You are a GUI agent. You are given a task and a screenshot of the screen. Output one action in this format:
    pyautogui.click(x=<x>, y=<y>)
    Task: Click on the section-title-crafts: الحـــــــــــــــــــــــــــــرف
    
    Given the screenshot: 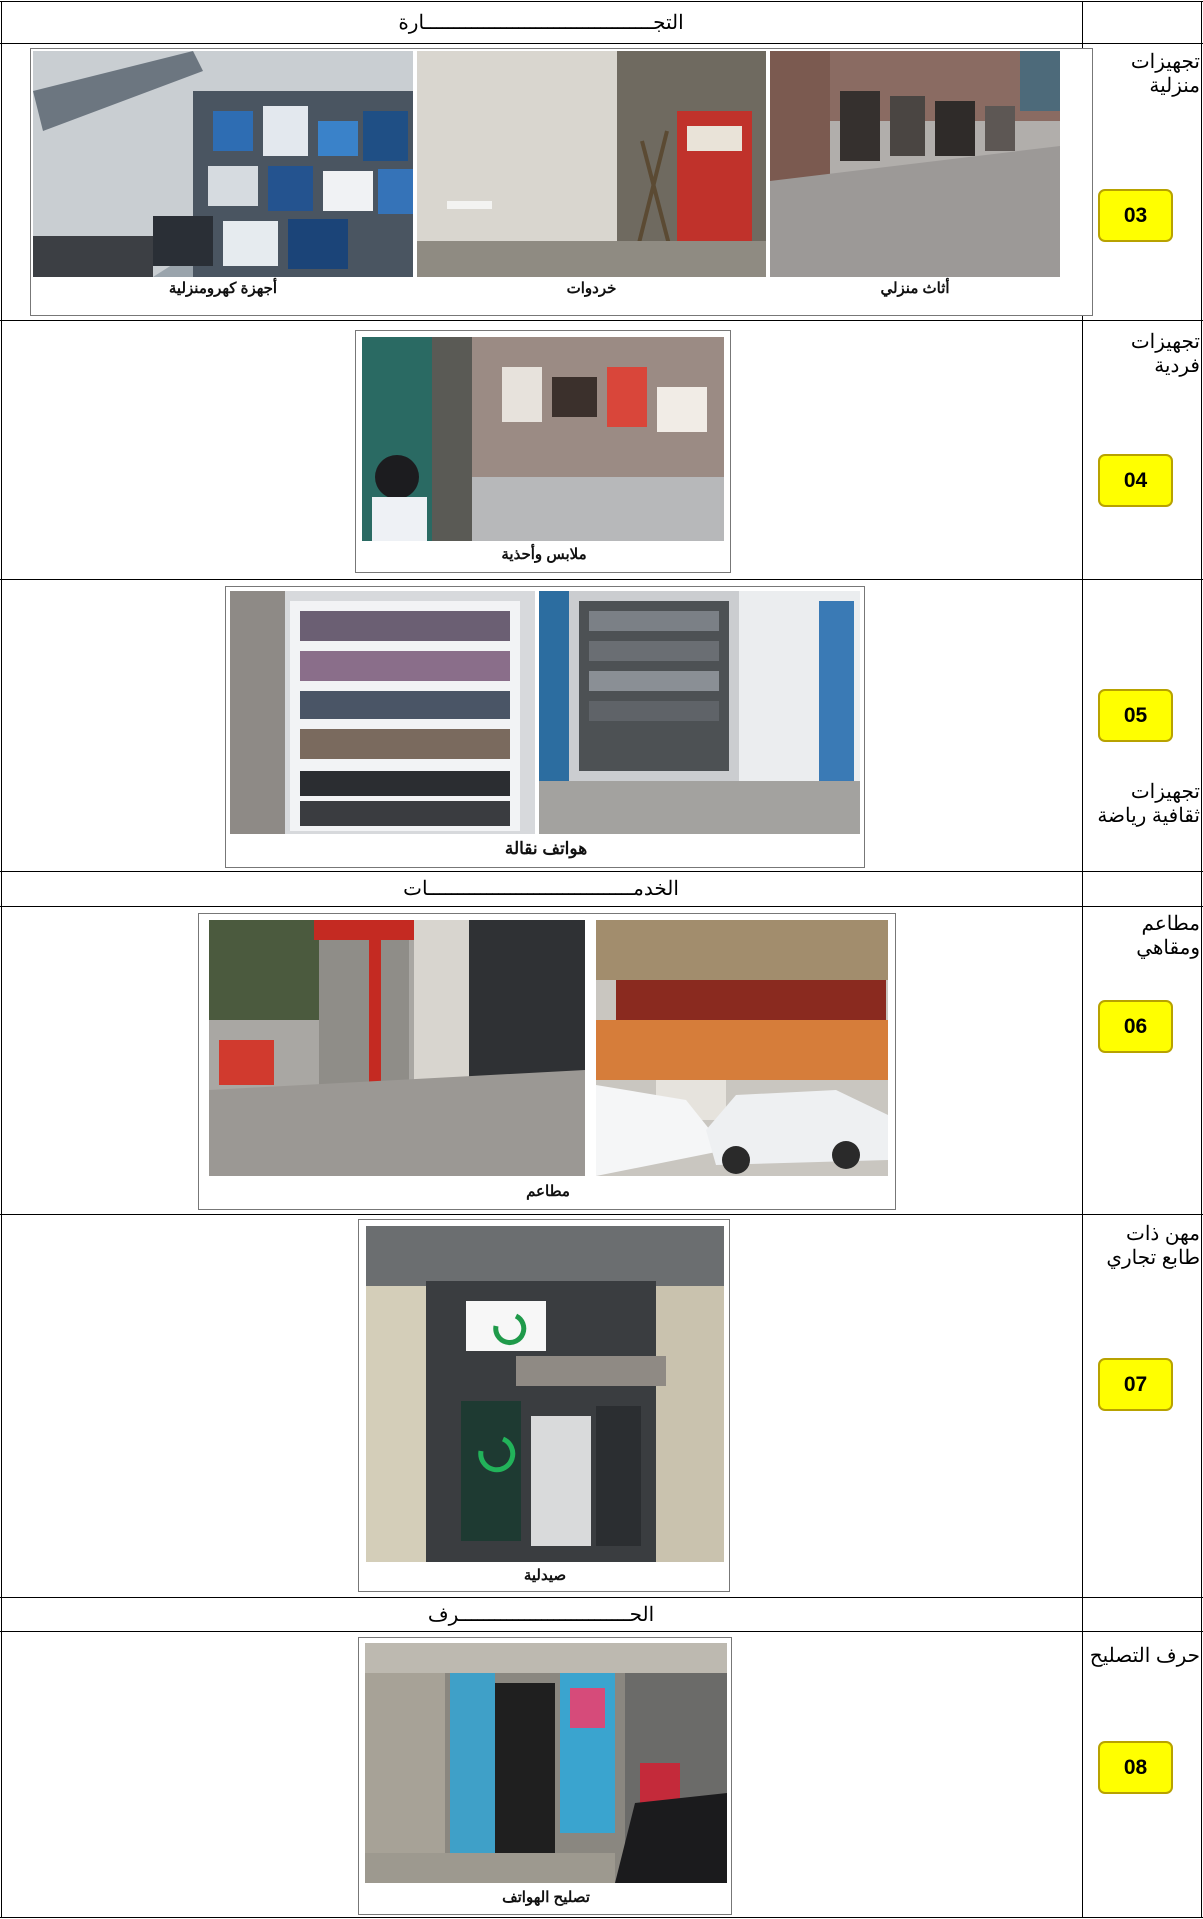 What is the action you would take?
    pyautogui.click(x=541, y=1615)
    